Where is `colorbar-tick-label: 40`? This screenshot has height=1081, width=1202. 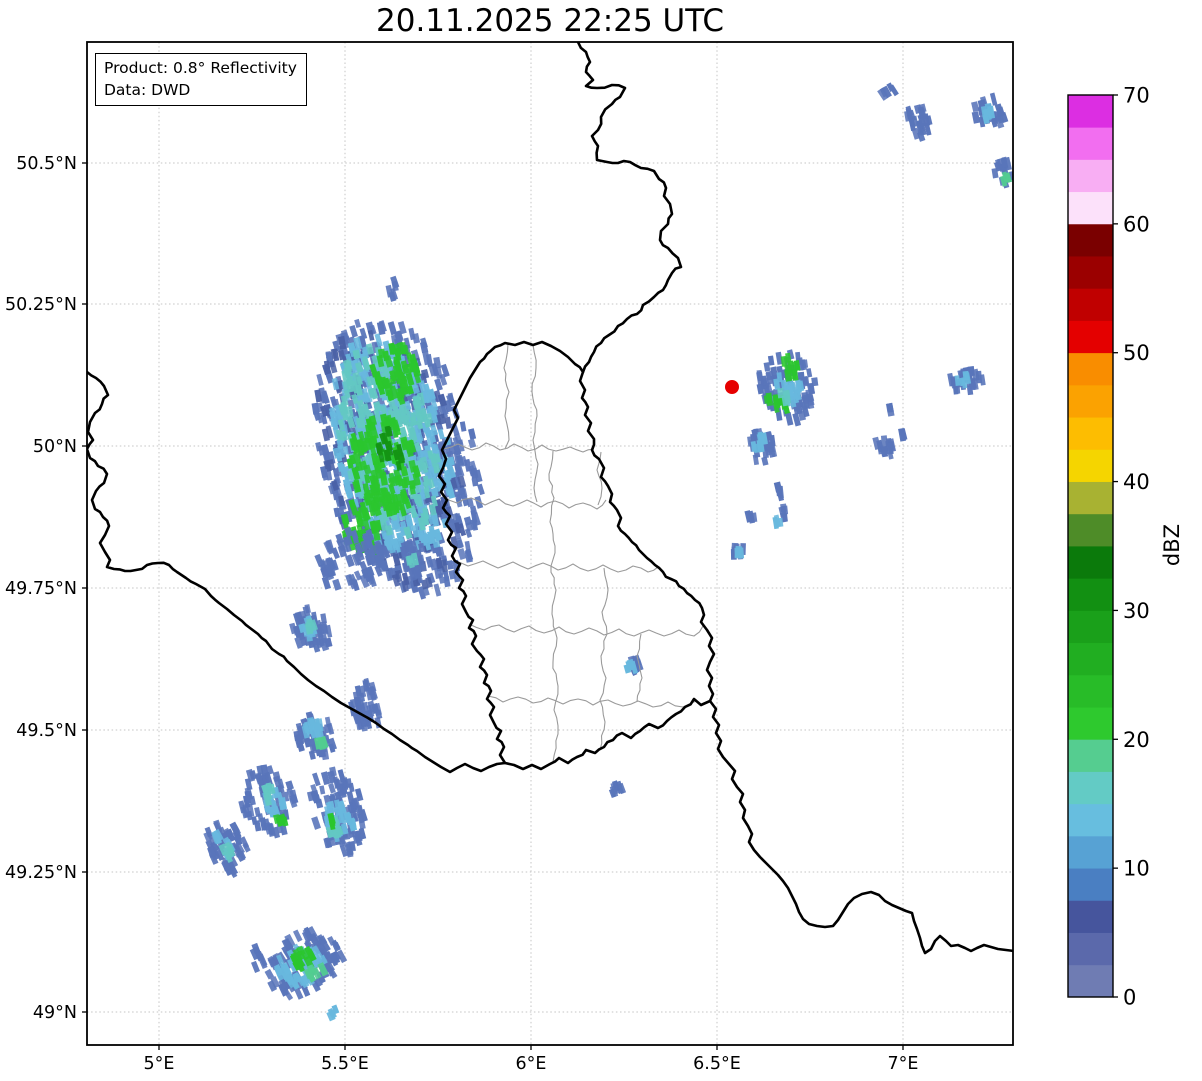 colorbar-tick-label: 40 is located at coordinates (1136, 482).